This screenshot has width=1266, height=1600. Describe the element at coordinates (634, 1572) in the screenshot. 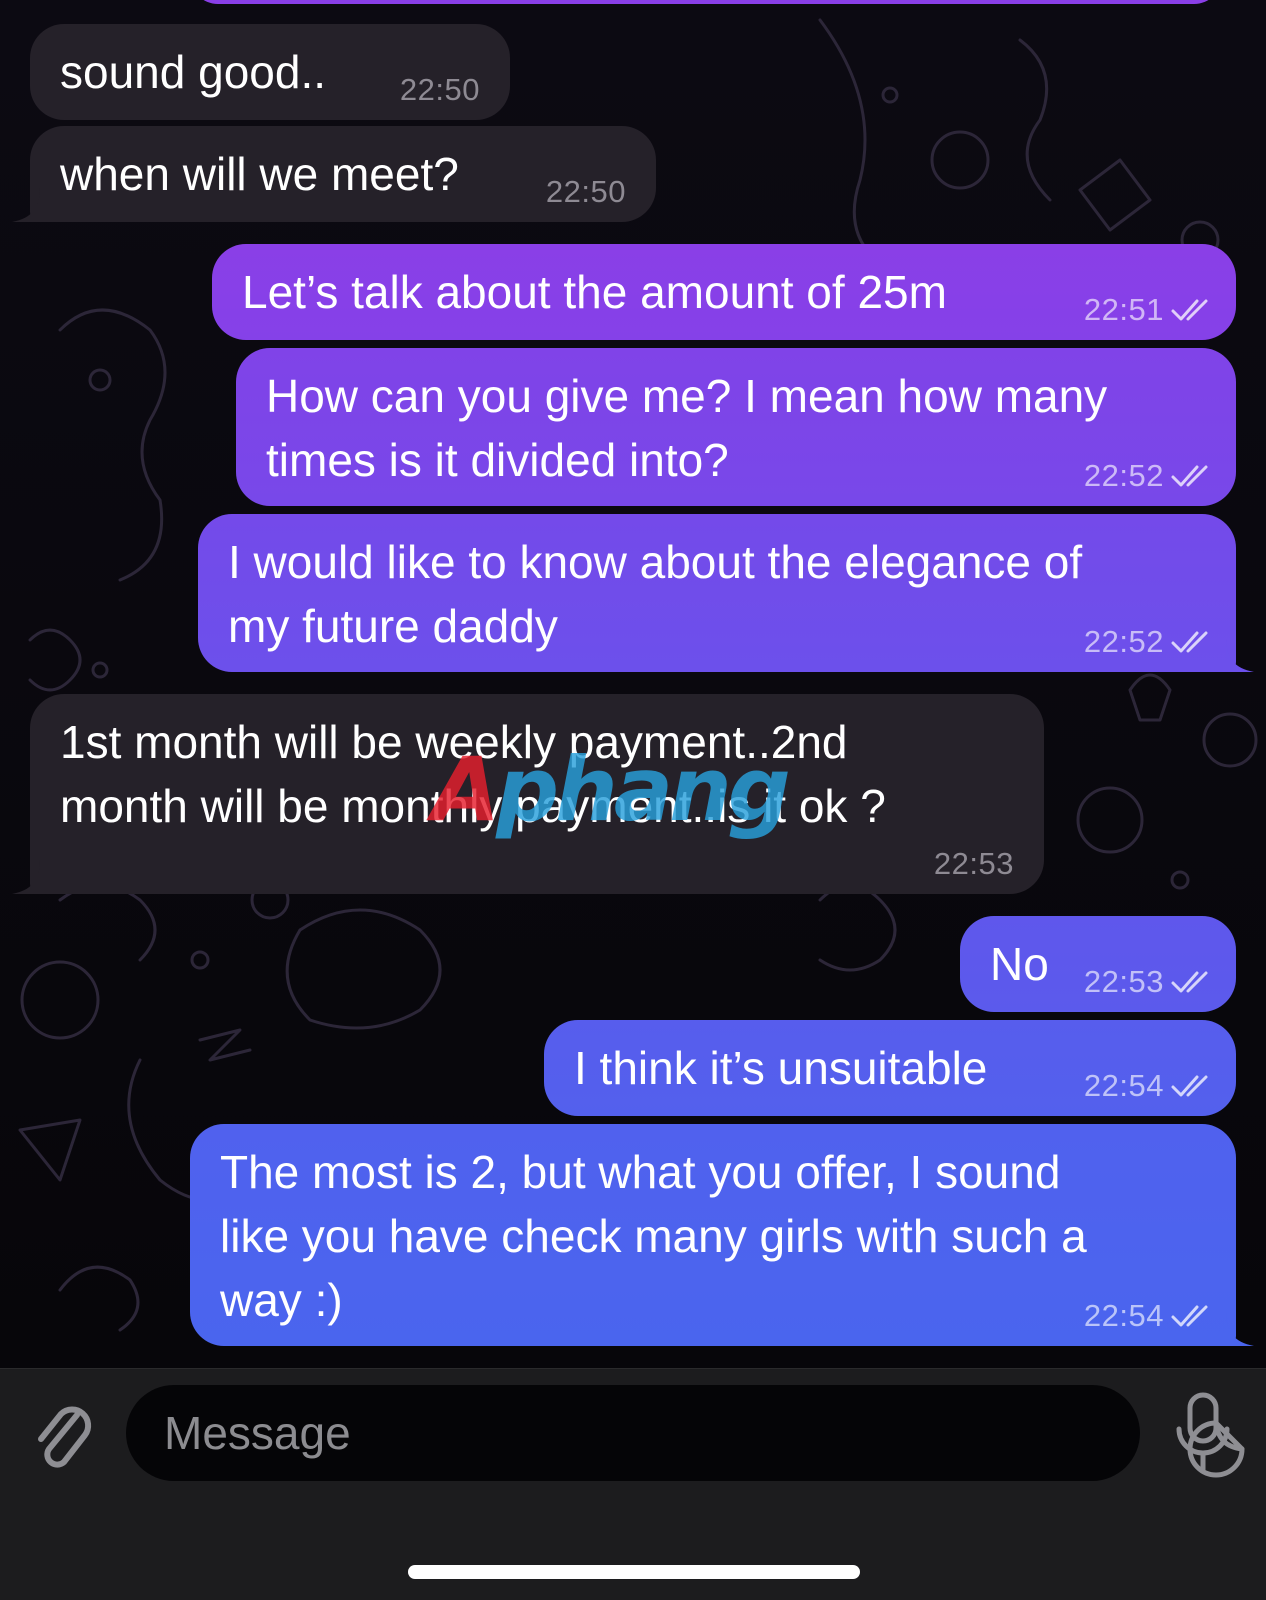

I see `home-indicator` at that location.